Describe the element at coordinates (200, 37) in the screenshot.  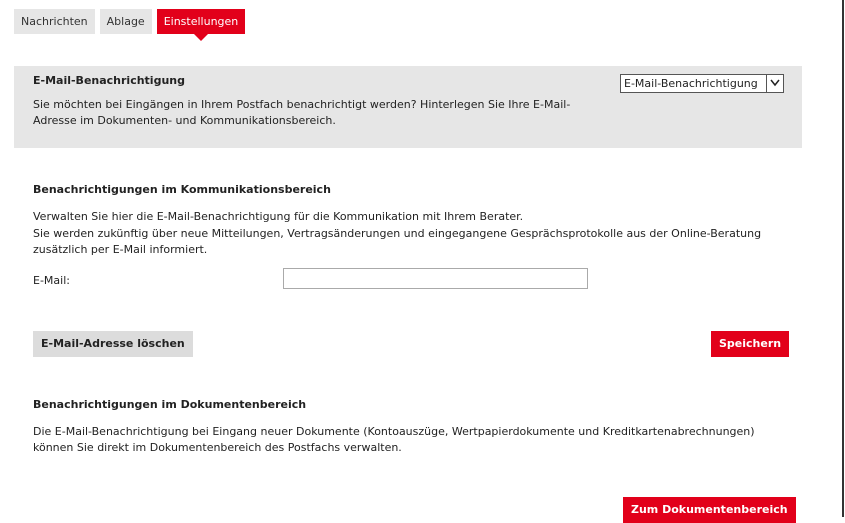
I see `active-tab-pointer` at that location.